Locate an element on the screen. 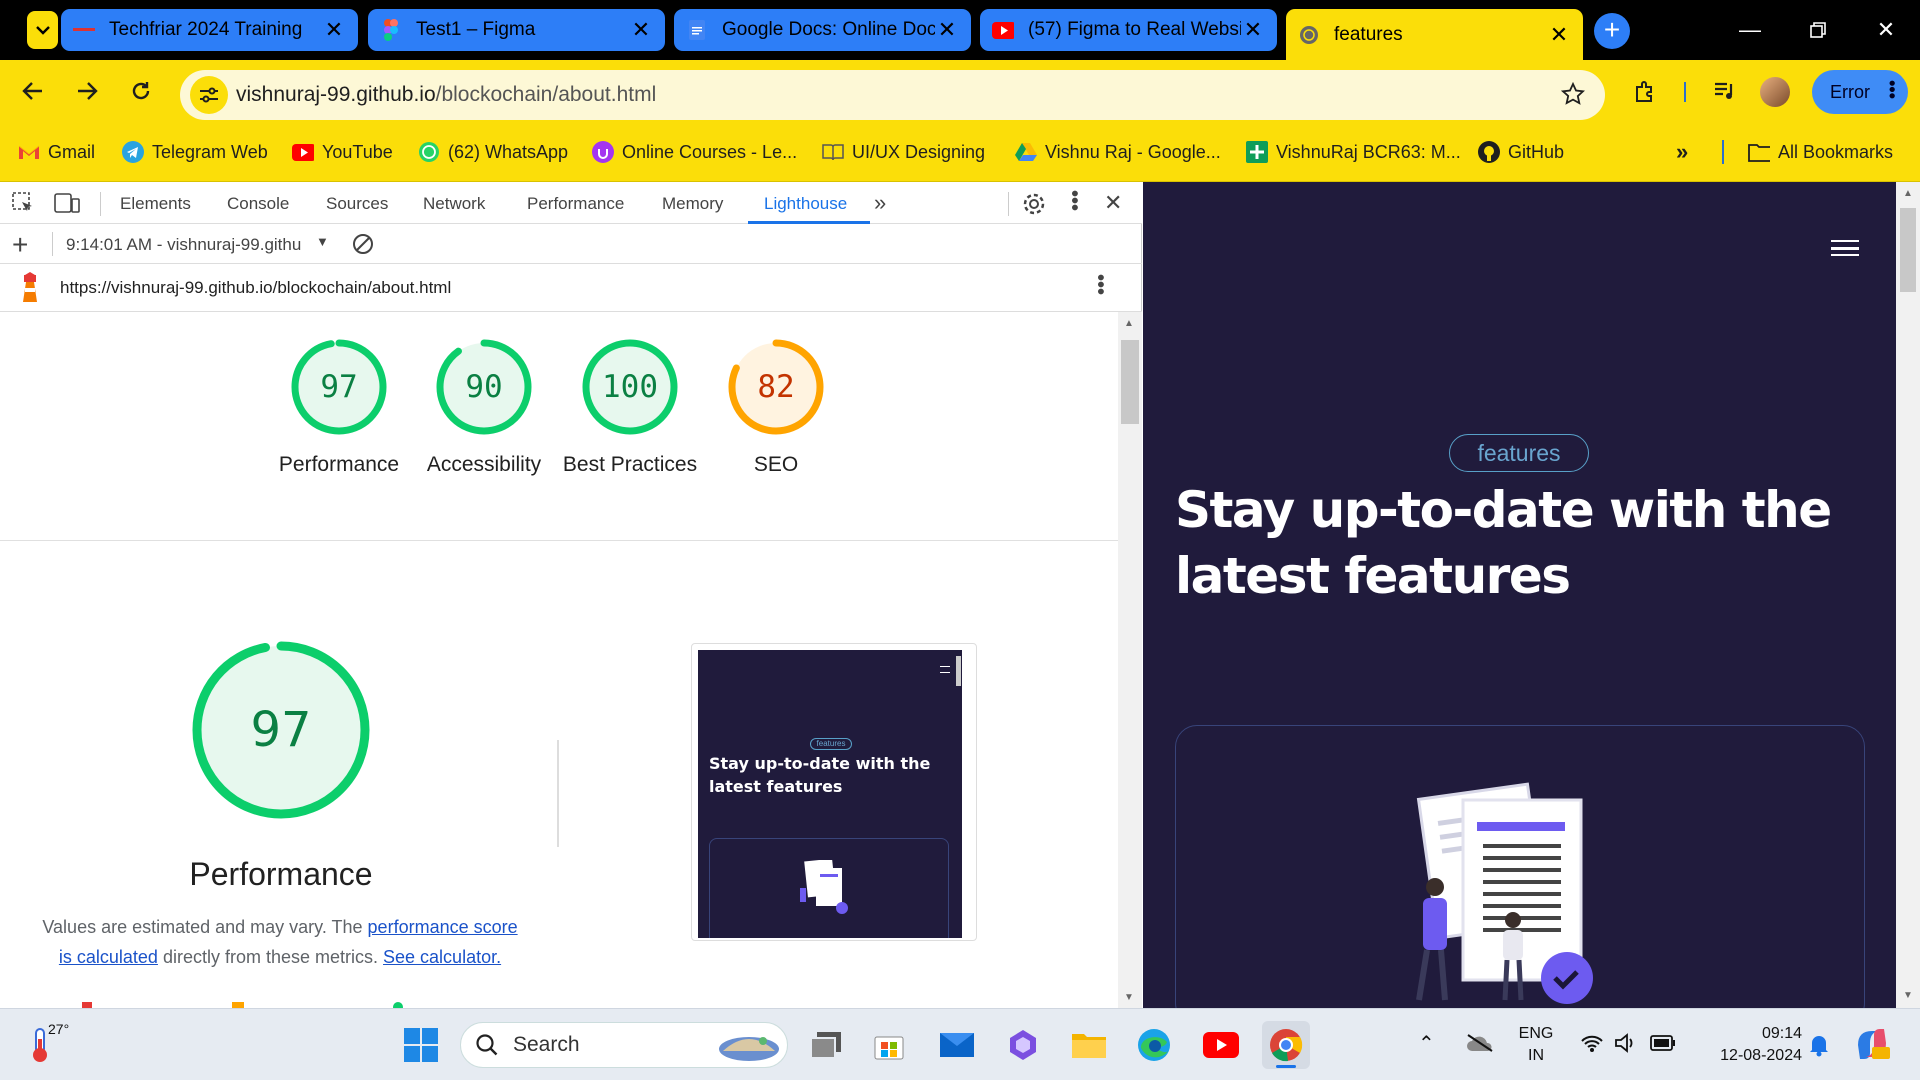 This screenshot has height=1080, width=1920. see-calculator-link: See calculator. is located at coordinates (442, 957).